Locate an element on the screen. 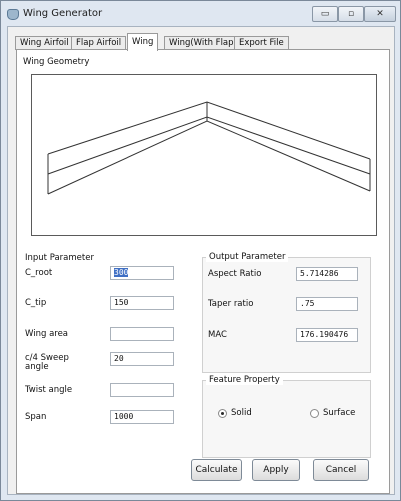  title-bar: Wing Generator ▭ ▫ ✕ is located at coordinates (200, 14).